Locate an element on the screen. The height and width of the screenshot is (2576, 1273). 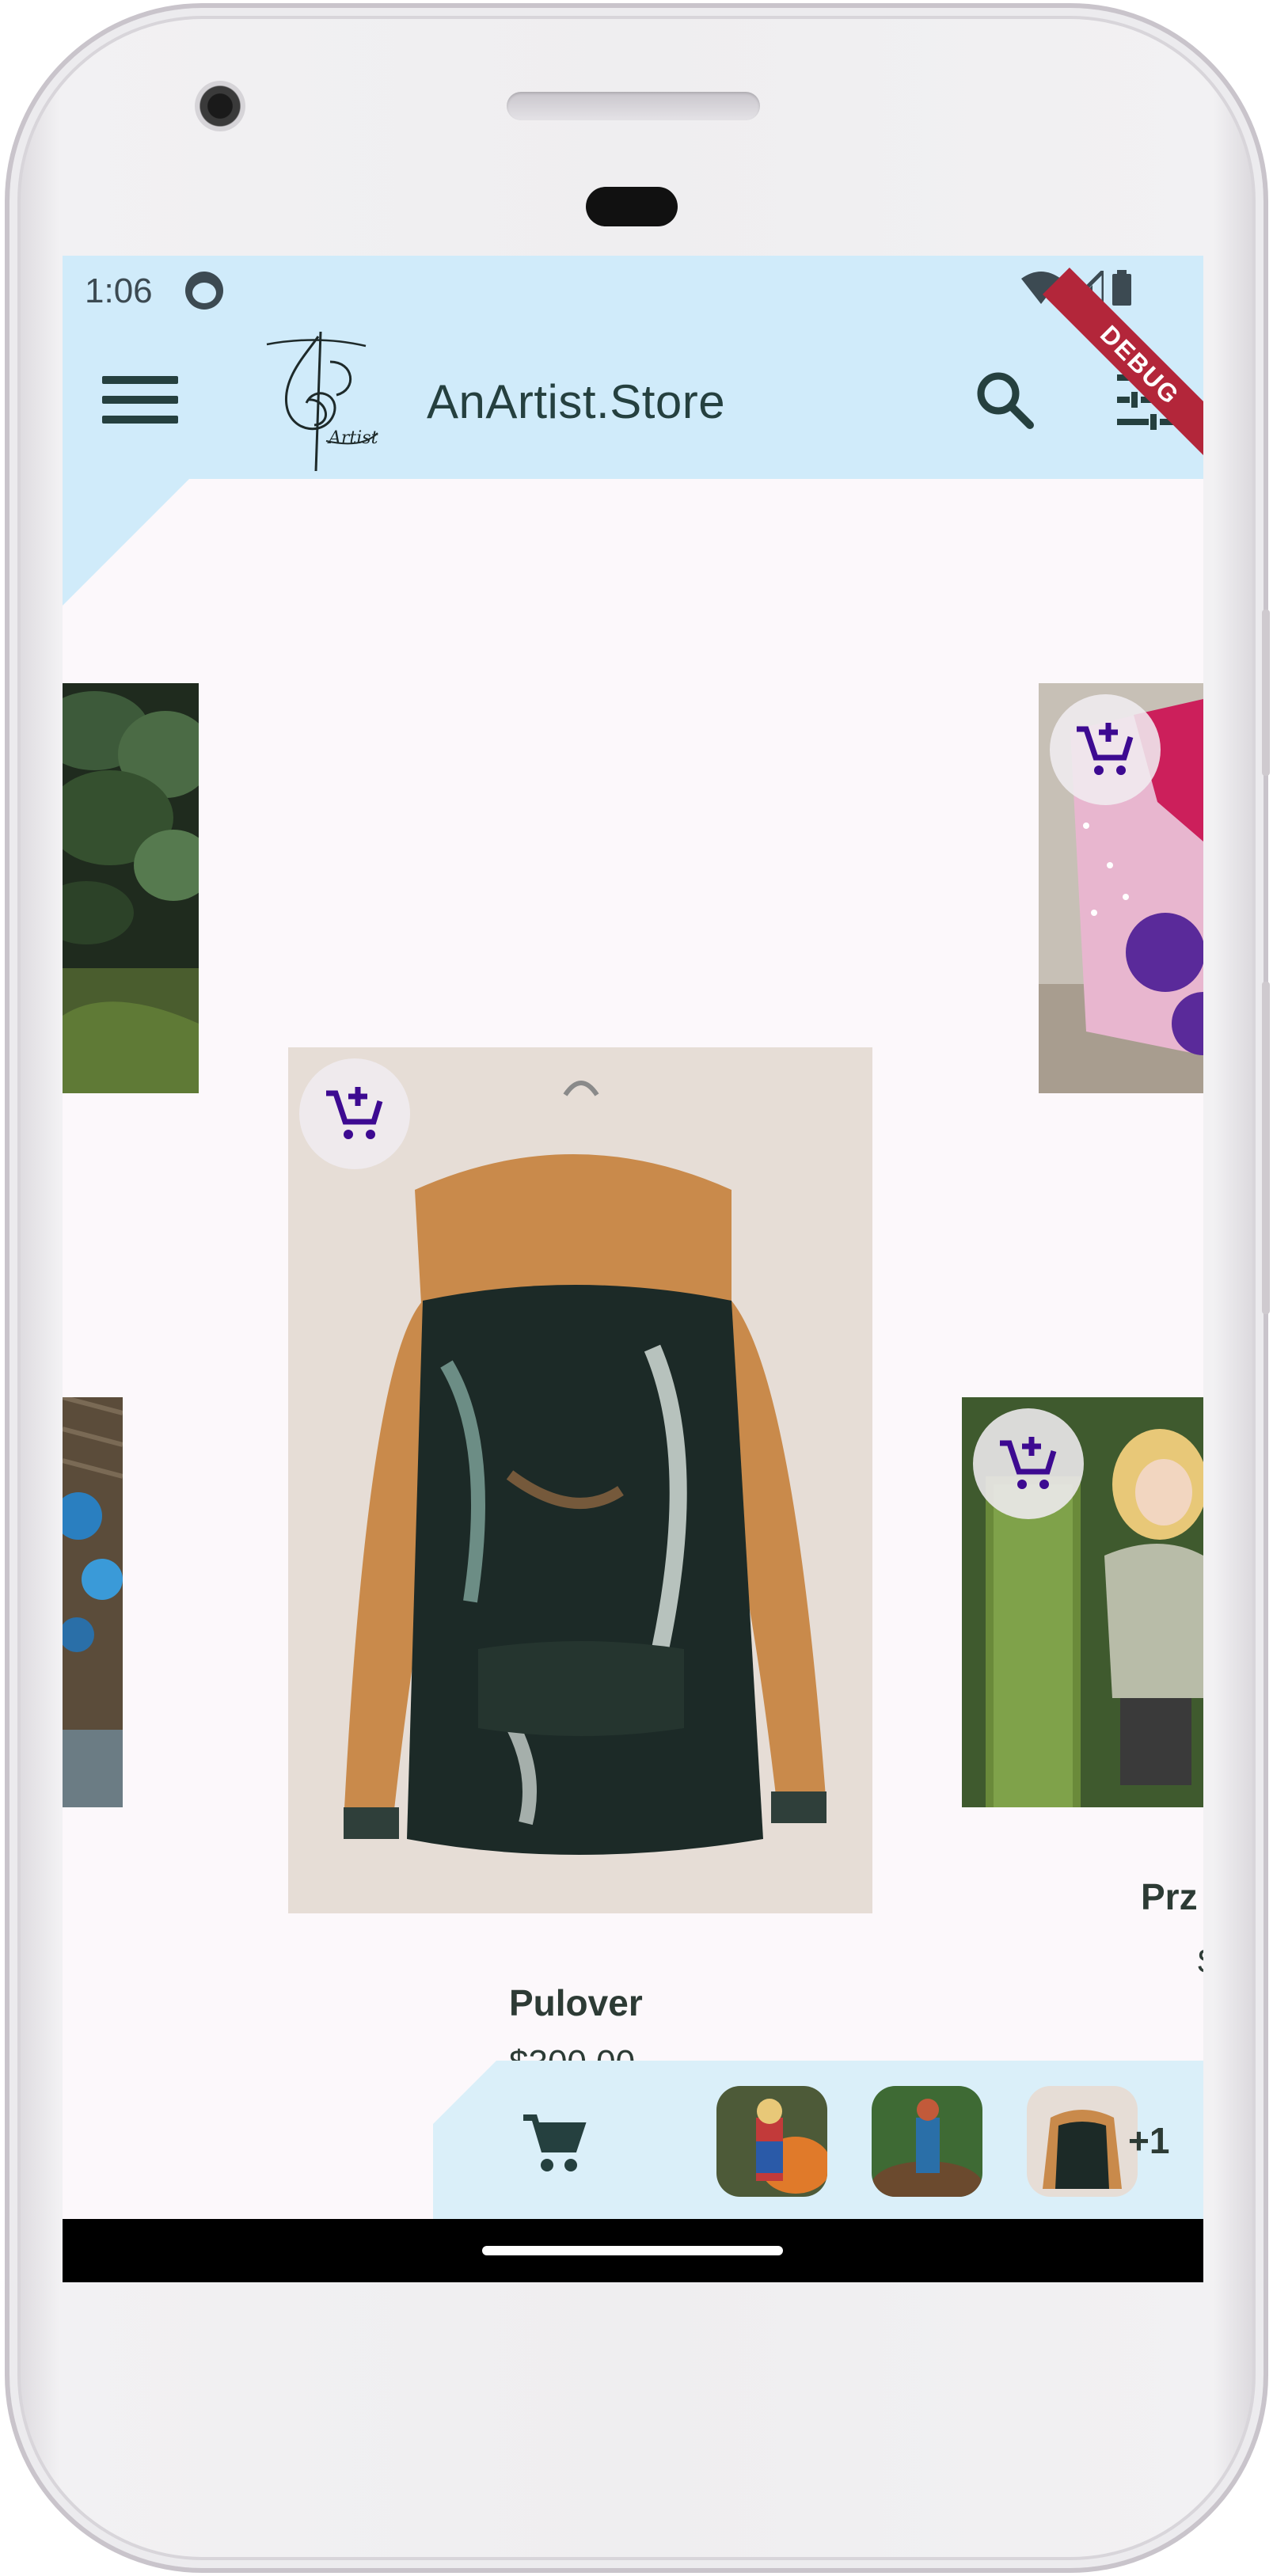
home-gesture-pill is located at coordinates (632, 2250).